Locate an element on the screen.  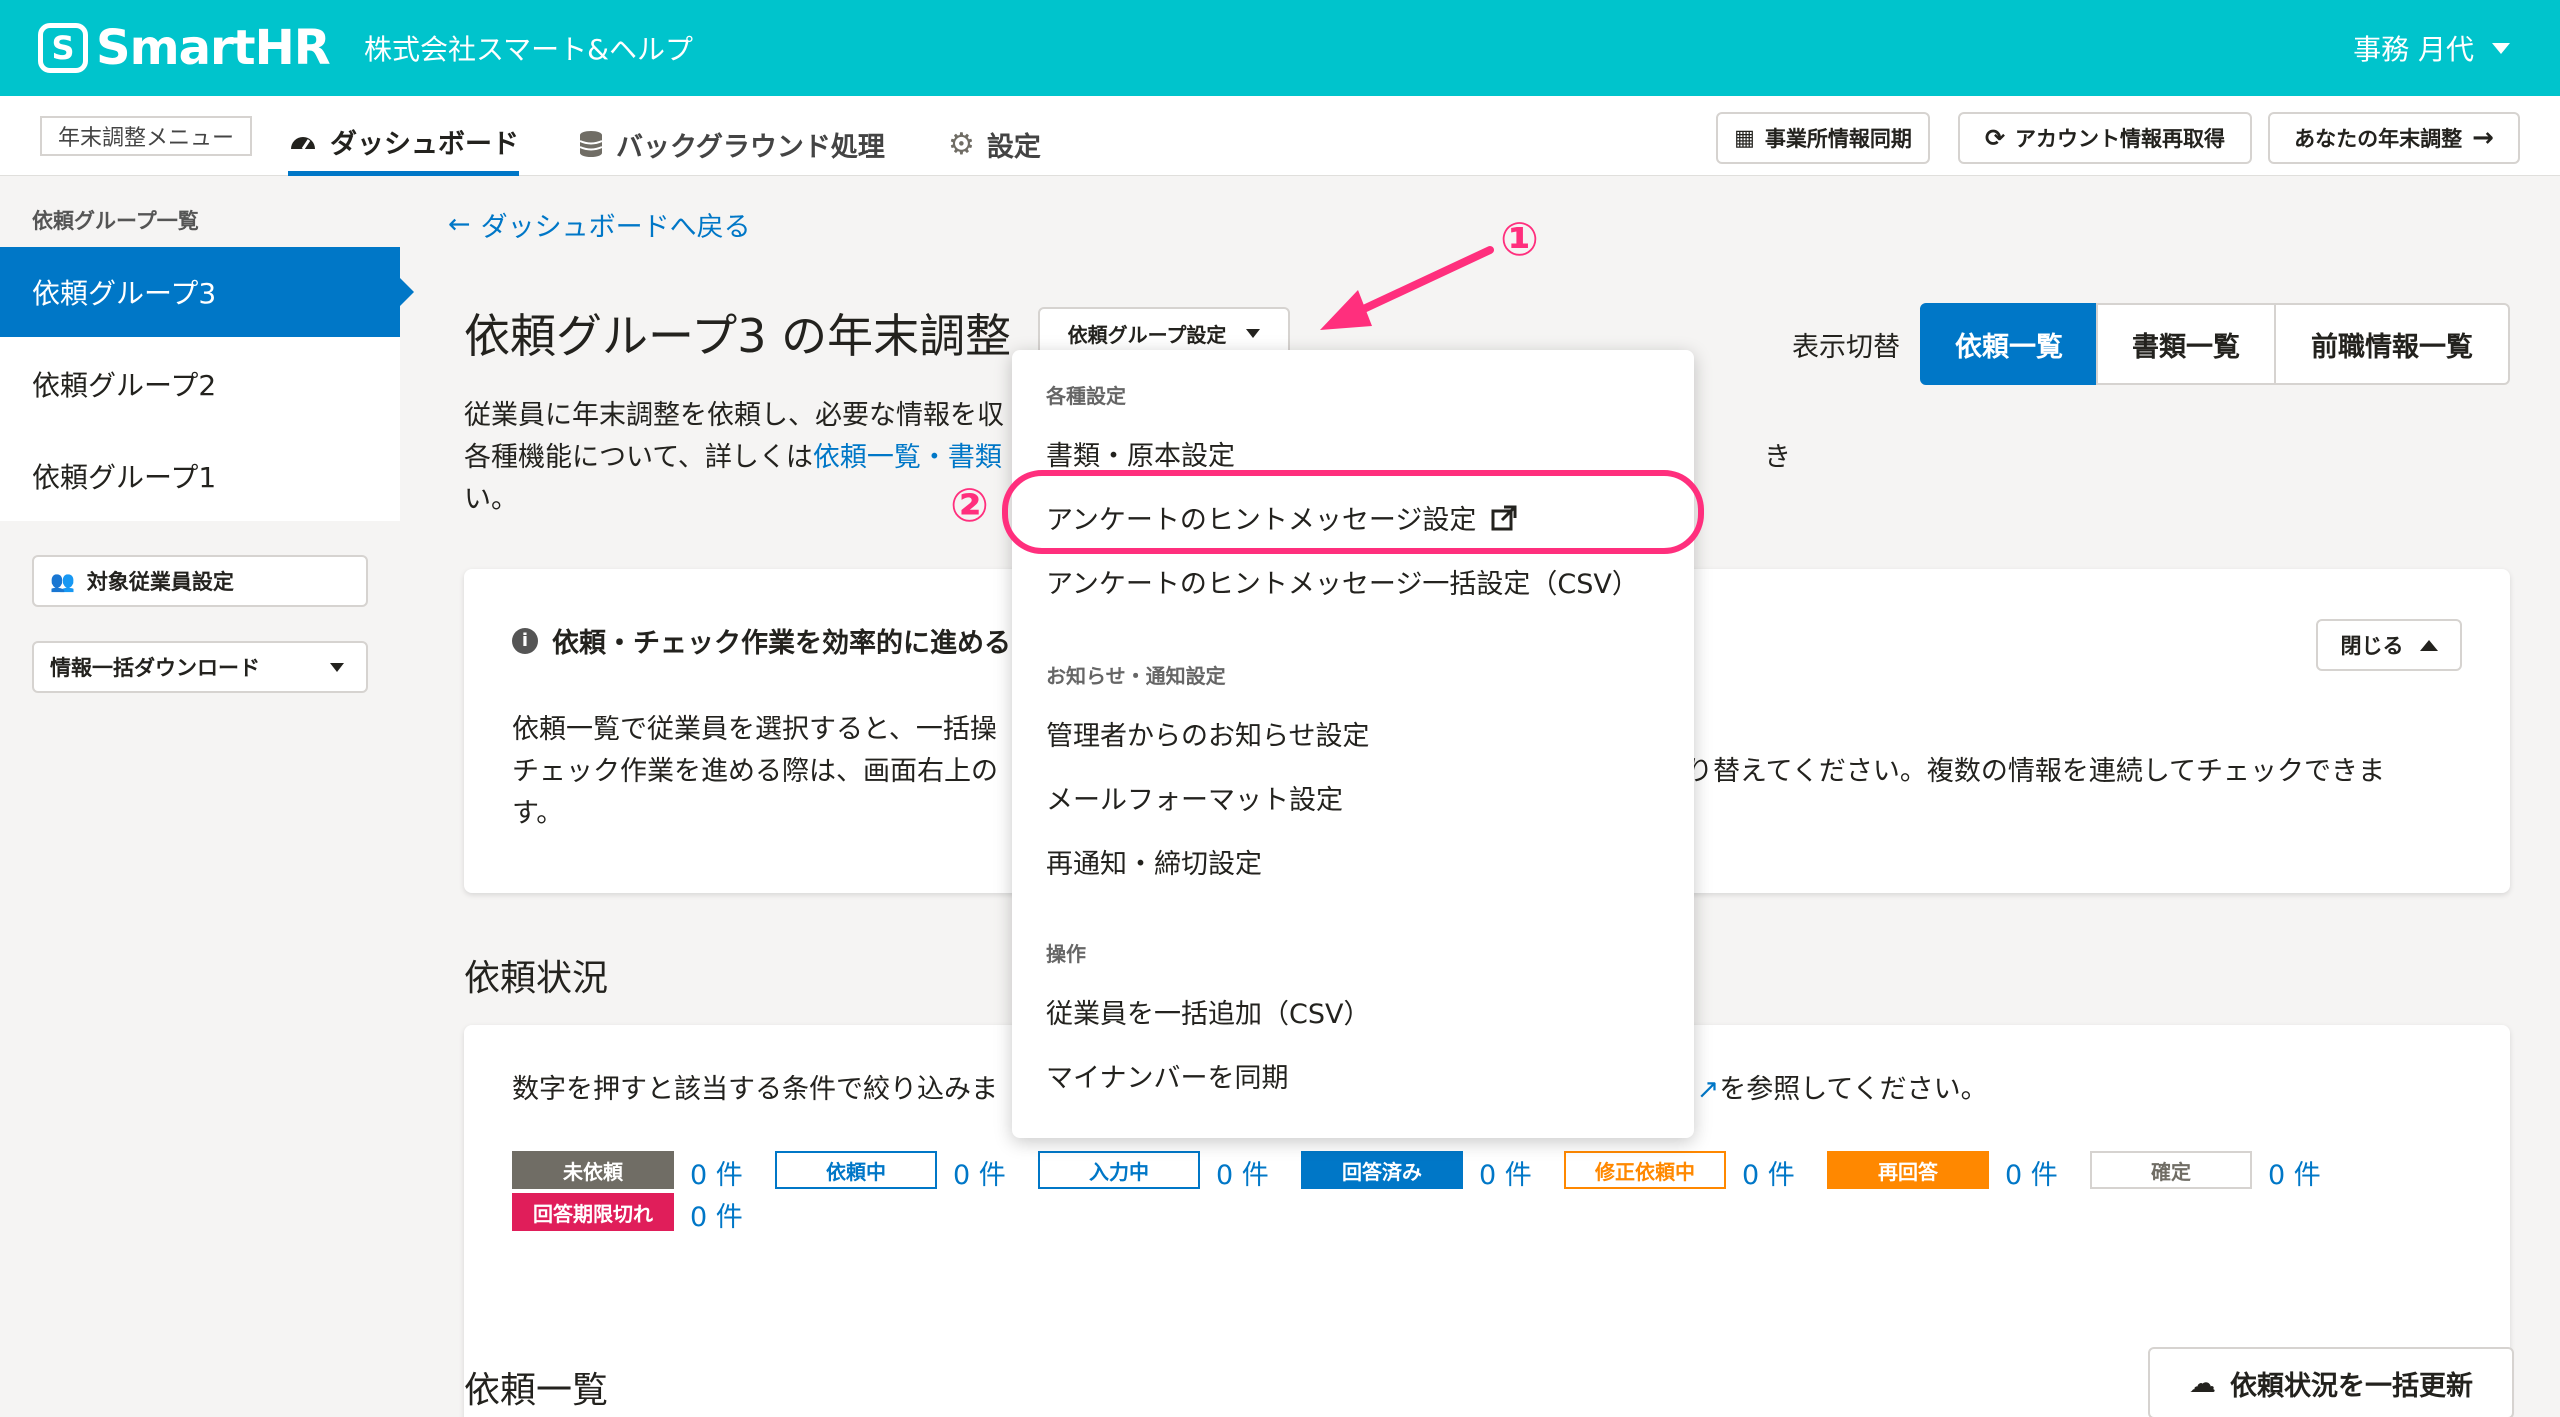
logo-mark: S is located at coordinates (63, 48).